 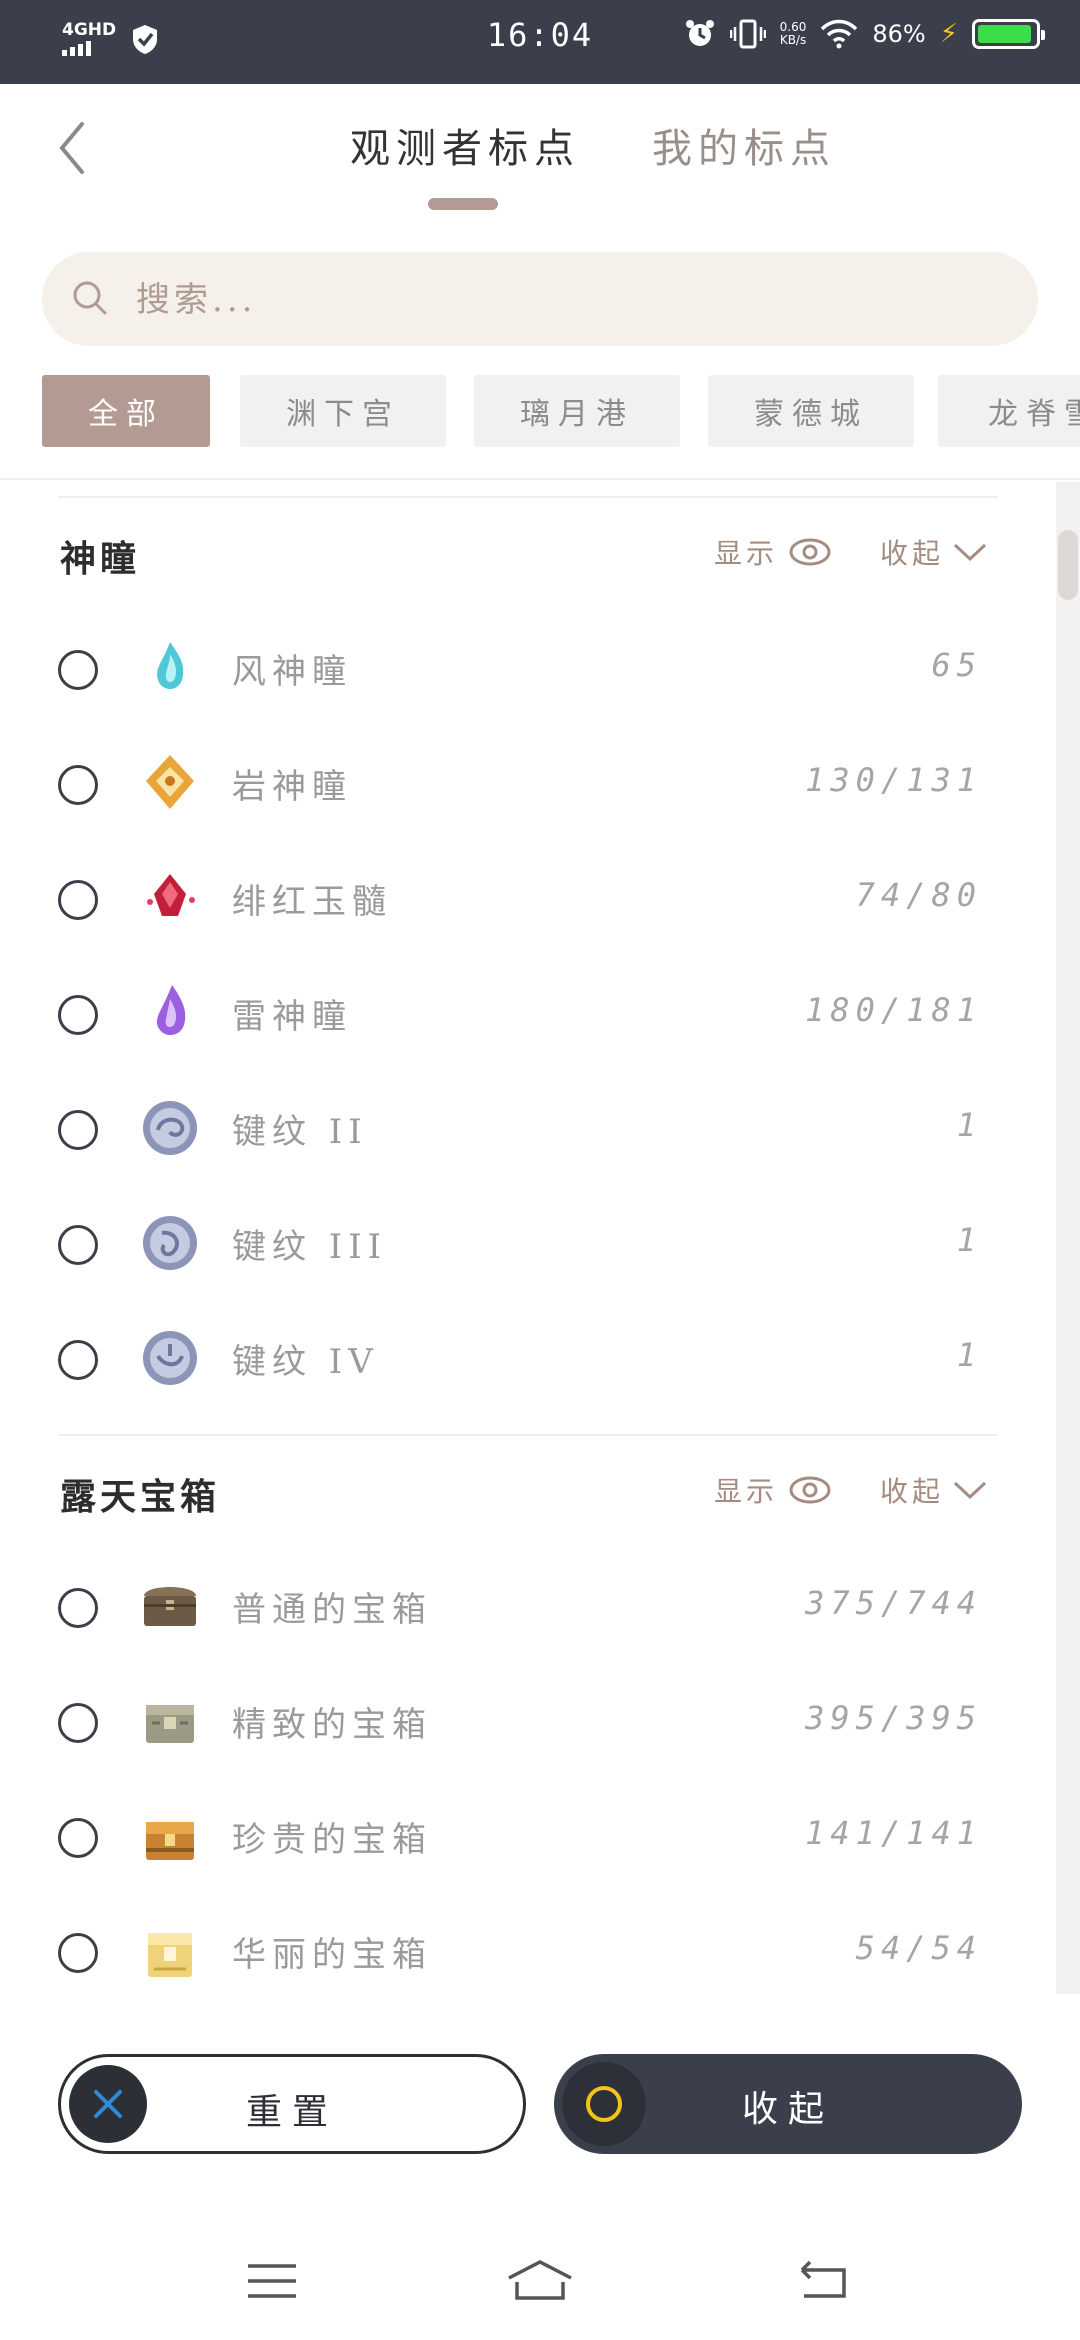 I want to click on item-count: 74/80, so click(x=918, y=895).